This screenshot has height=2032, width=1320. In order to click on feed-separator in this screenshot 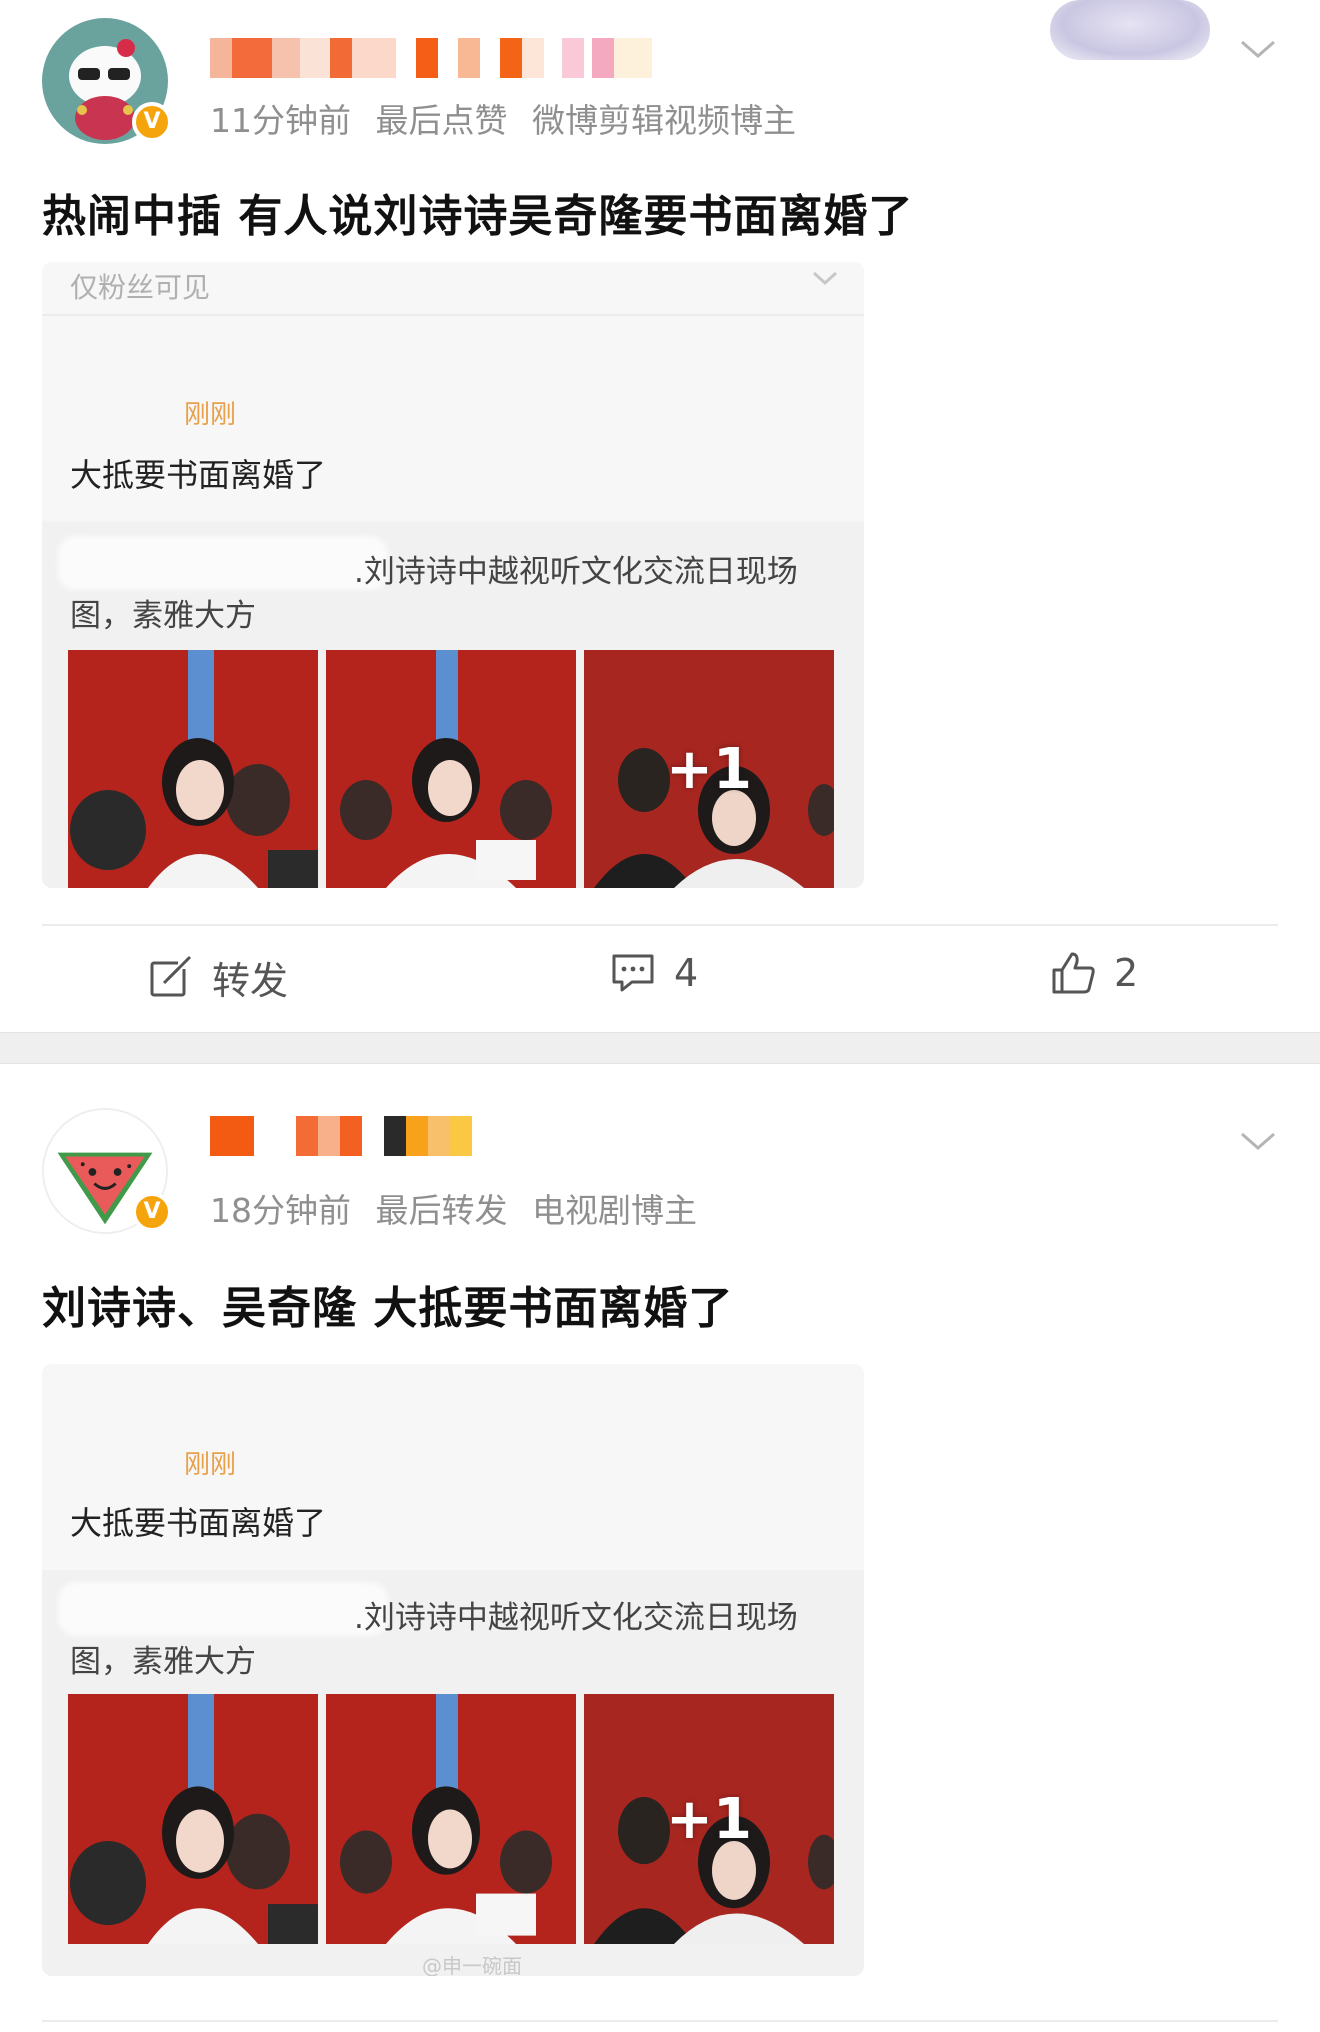, I will do `click(660, 1048)`.